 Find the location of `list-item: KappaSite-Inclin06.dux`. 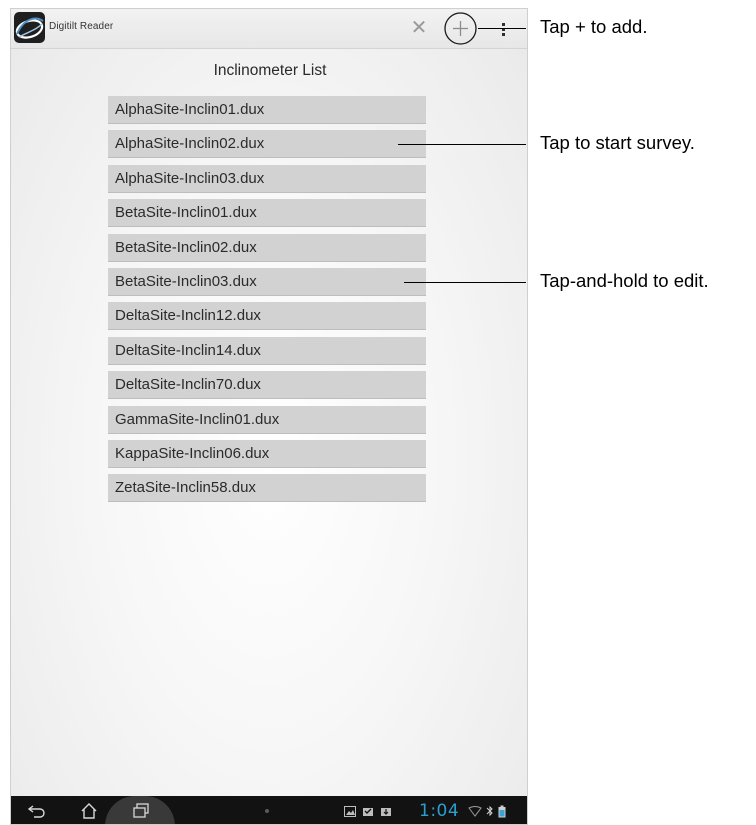

list-item: KappaSite-Inclin06.dux is located at coordinates (267, 453).